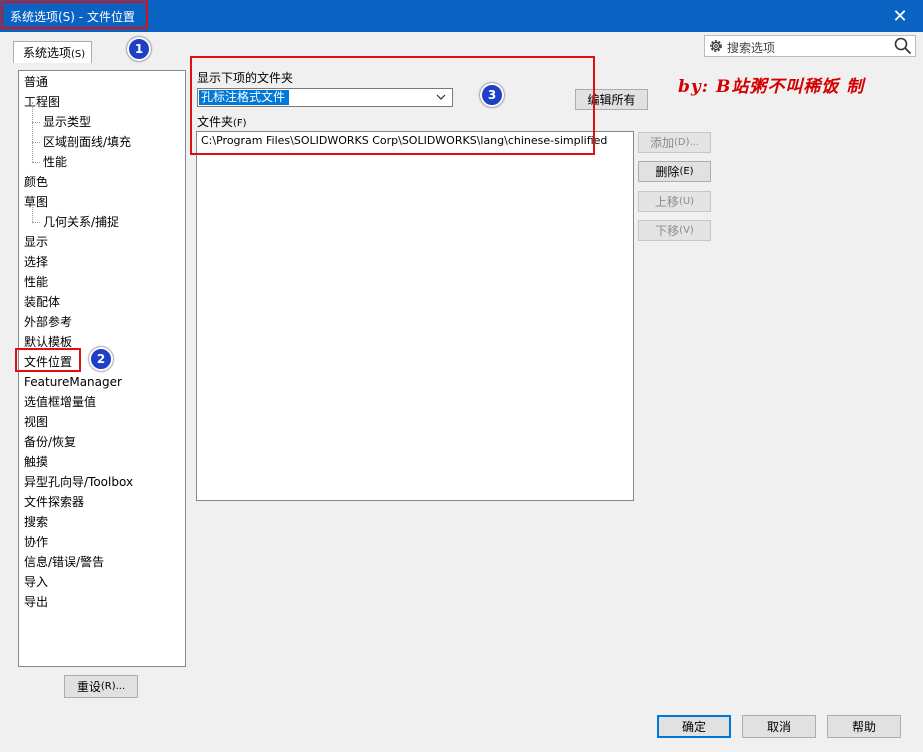 The width and height of the screenshot is (923, 752). What do you see at coordinates (60, 402) in the screenshot?
I see `tree-item: 选值框增量值` at bounding box center [60, 402].